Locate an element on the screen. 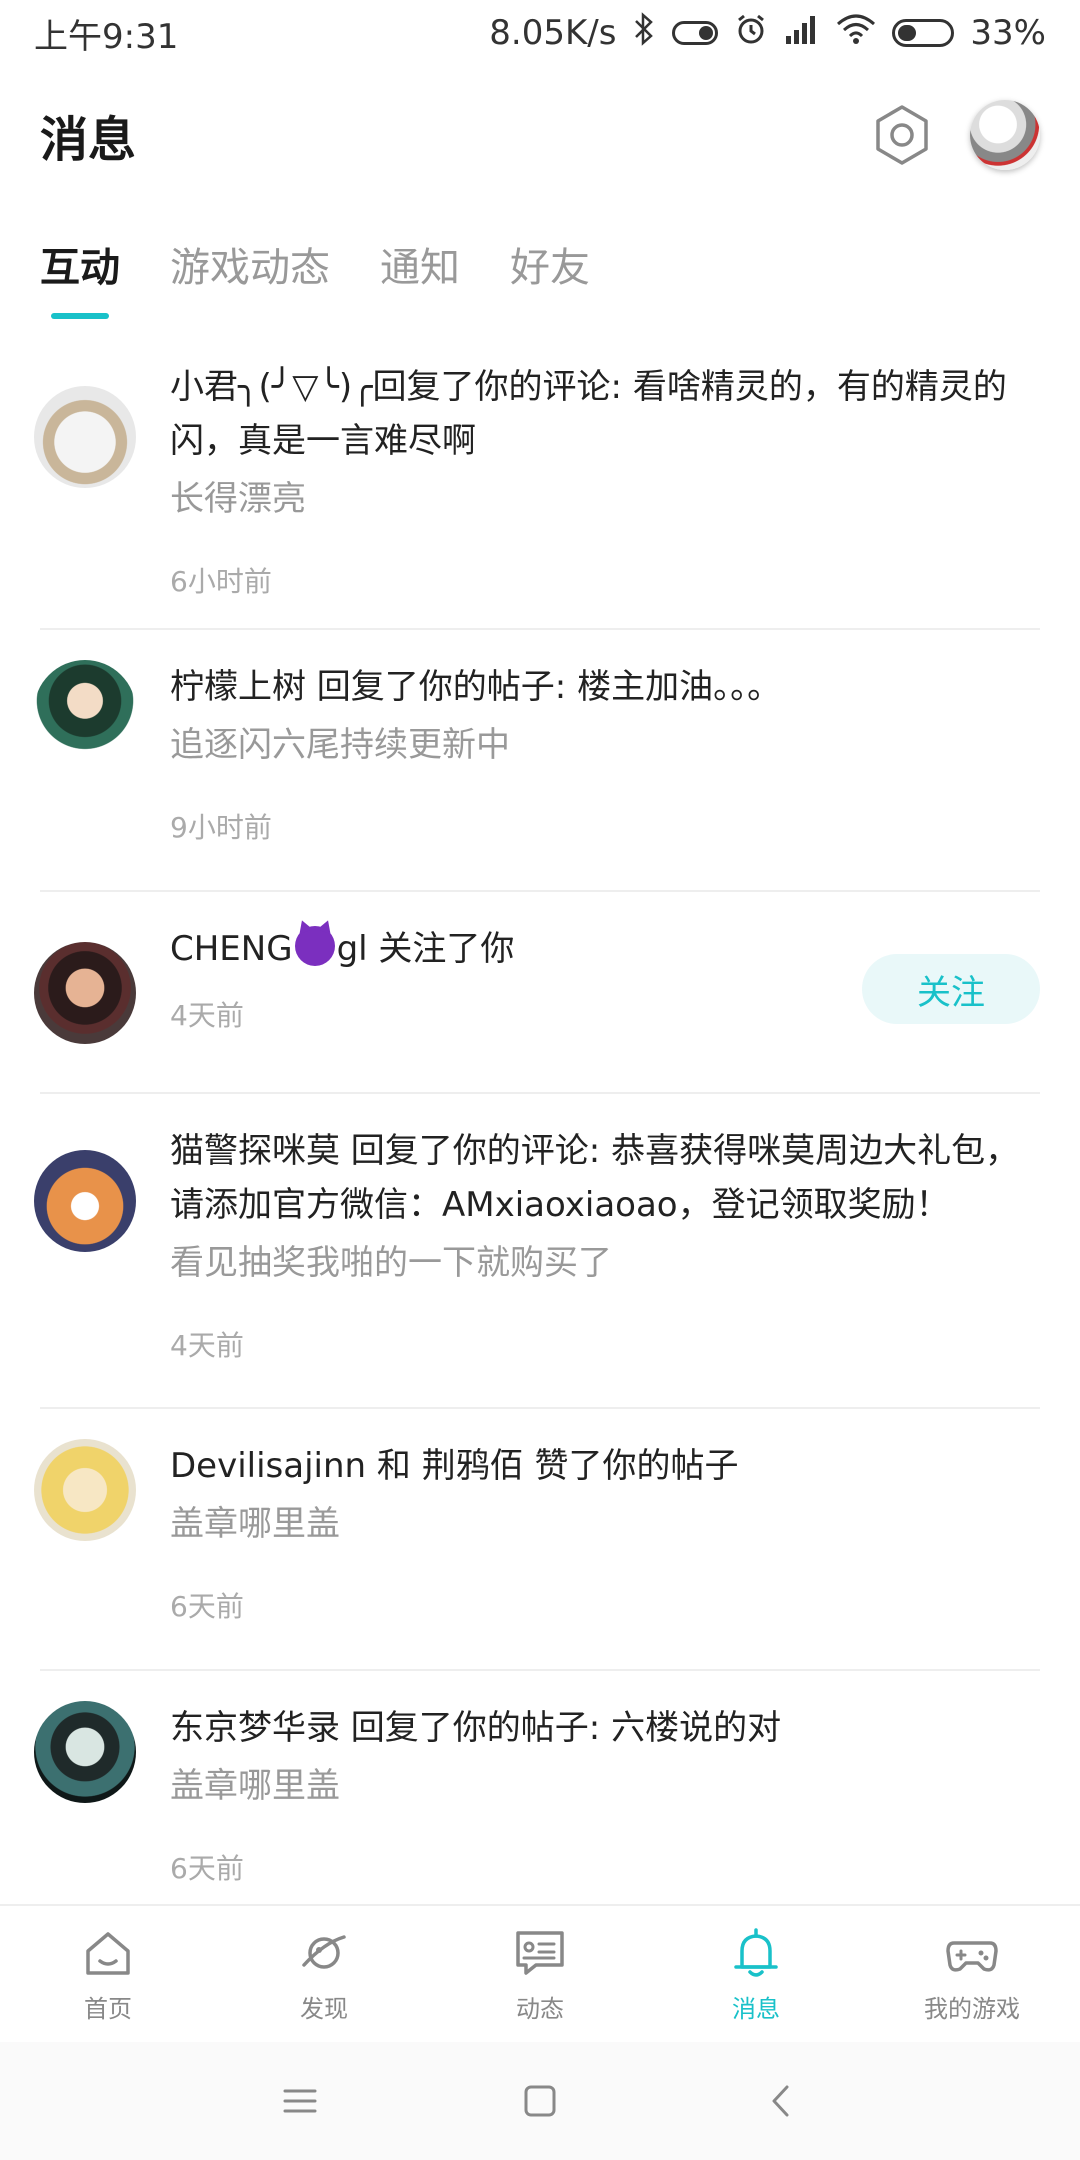 Image resolution: width=1080 pixels, height=2160 pixels. feed-icon is located at coordinates (540, 1952).